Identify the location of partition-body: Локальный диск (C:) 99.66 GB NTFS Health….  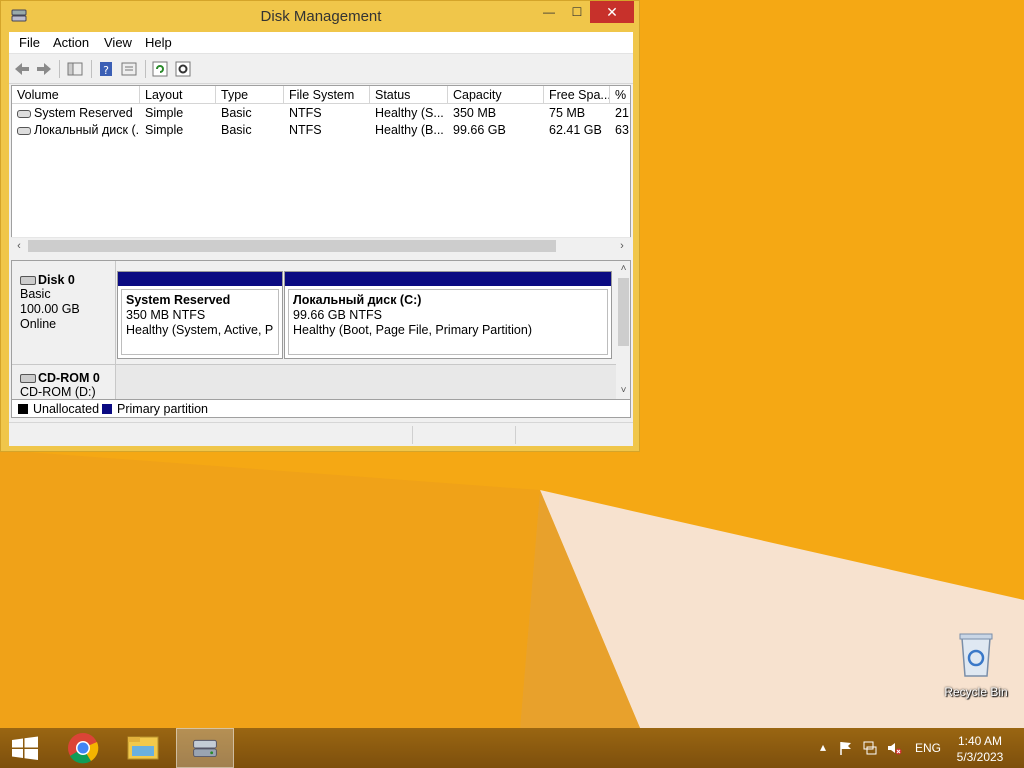
(448, 322).